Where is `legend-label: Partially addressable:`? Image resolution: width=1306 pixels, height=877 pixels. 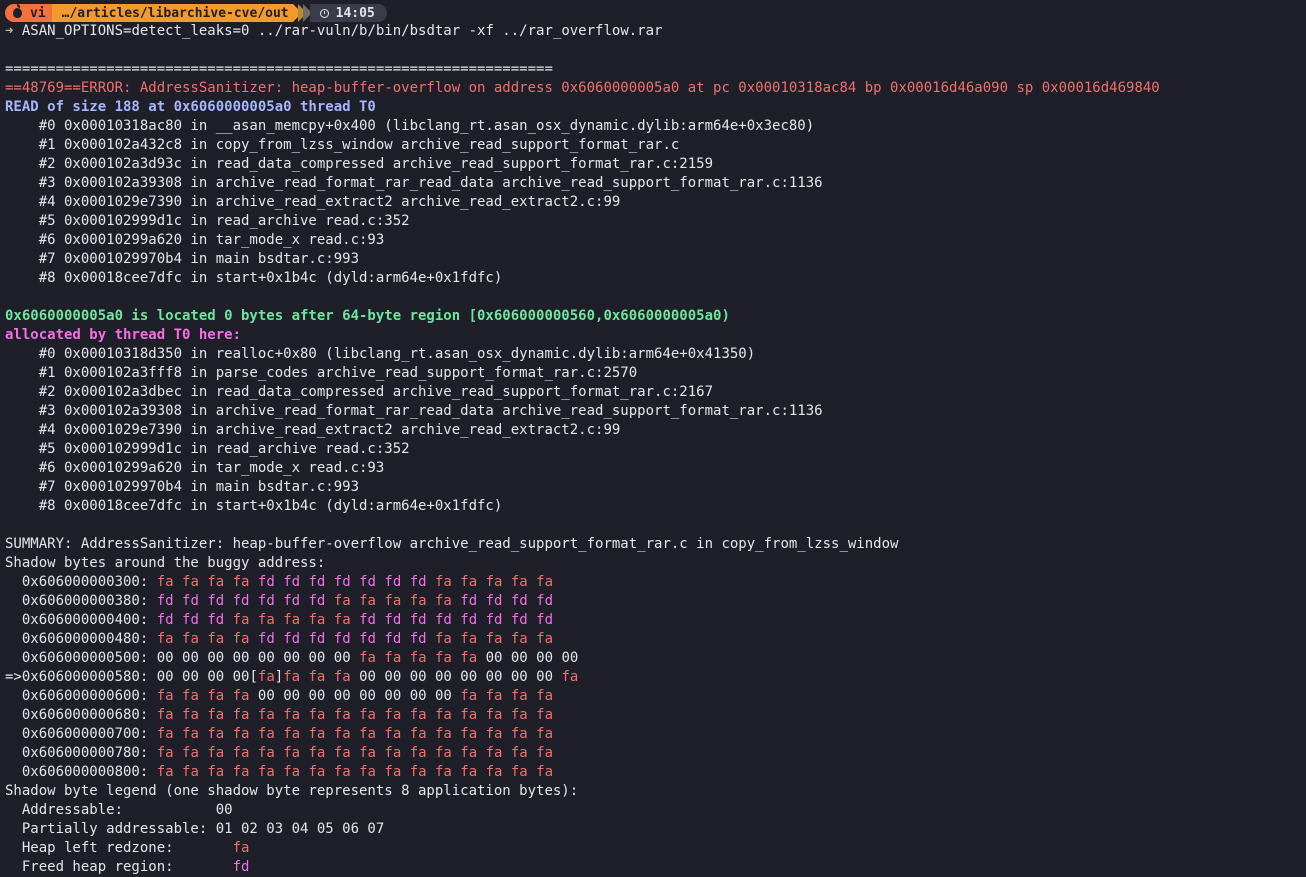
legend-label: Partially addressable: is located at coordinates (110, 829).